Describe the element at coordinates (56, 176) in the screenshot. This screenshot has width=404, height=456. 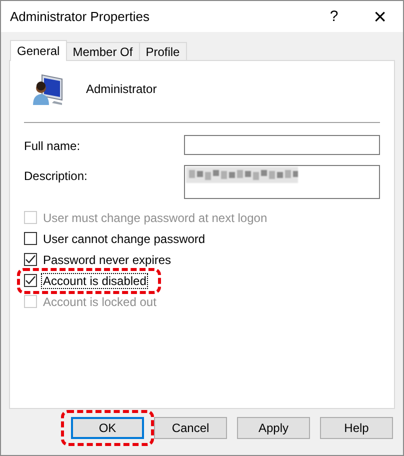
I see `field-label: Description:` at that location.